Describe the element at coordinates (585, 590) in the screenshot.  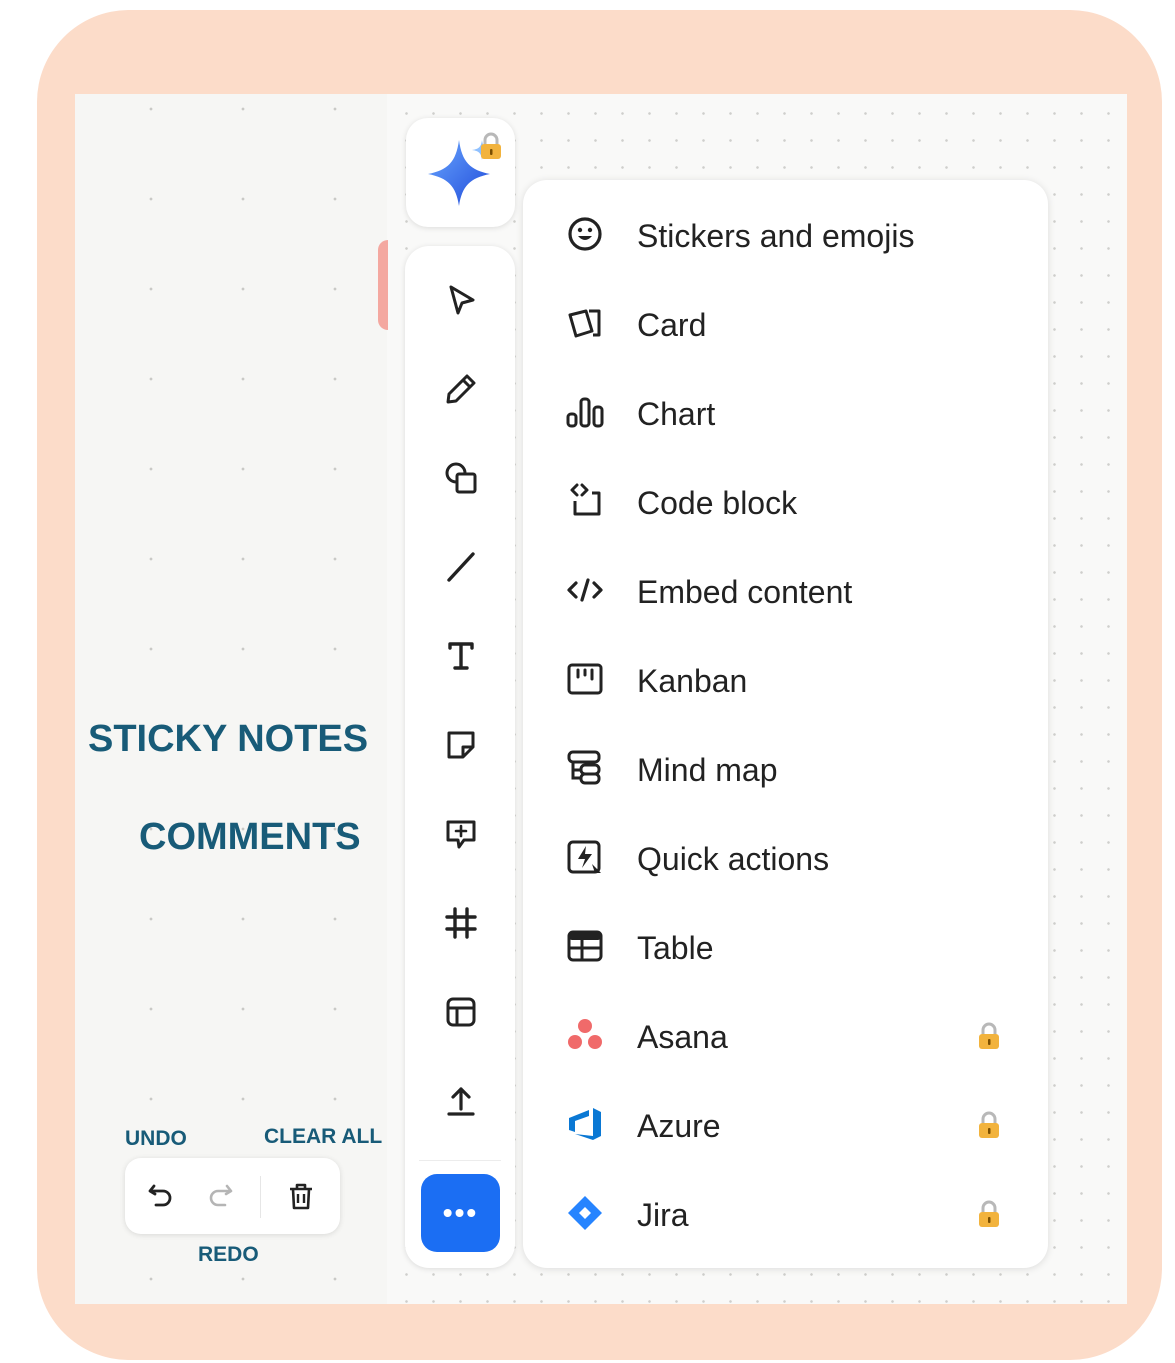
I see `embed-icon` at that location.